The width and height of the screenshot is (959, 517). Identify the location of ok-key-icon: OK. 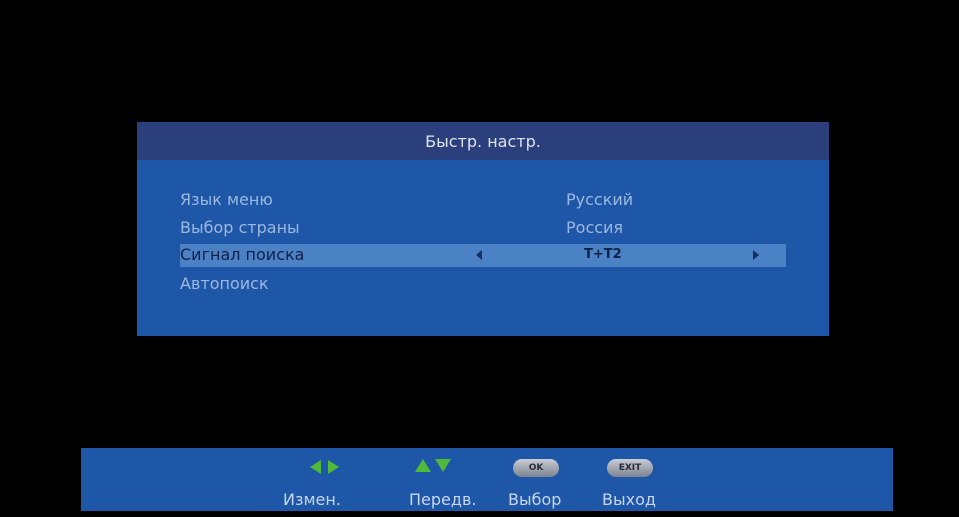
(536, 468).